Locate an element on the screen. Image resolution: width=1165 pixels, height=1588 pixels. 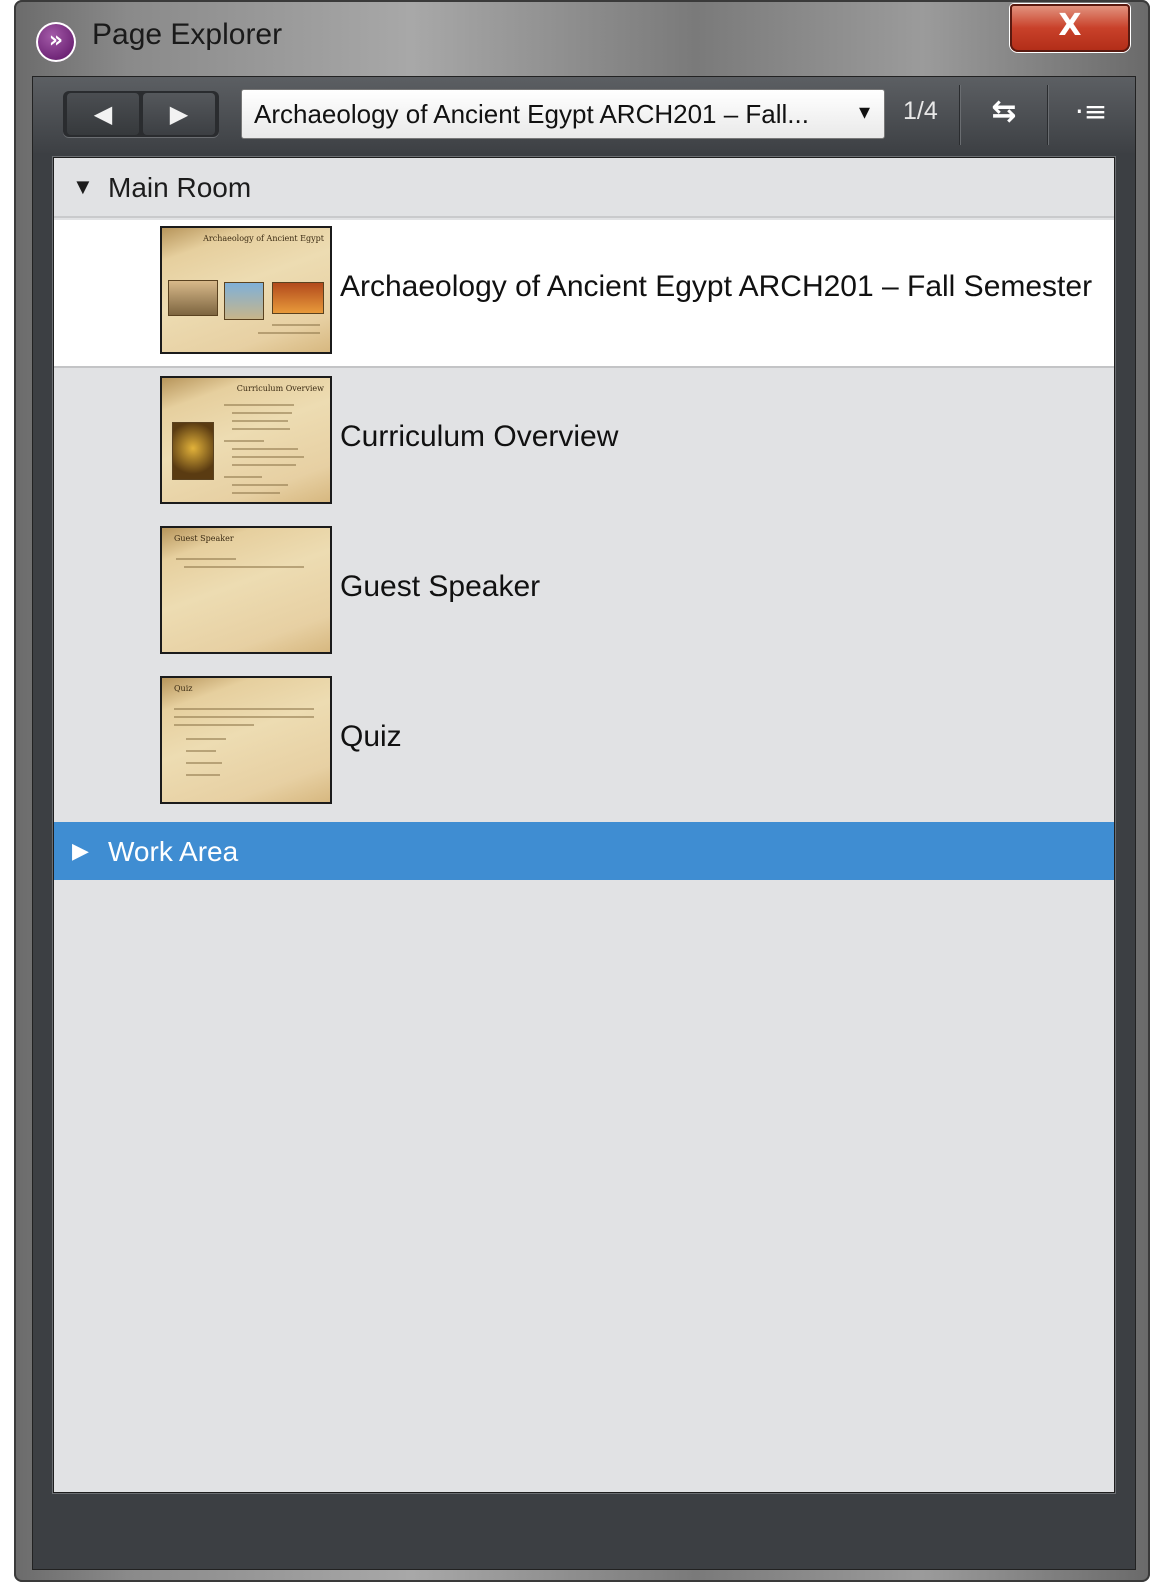
previous-page-button: ◀ is located at coordinates (103, 114).